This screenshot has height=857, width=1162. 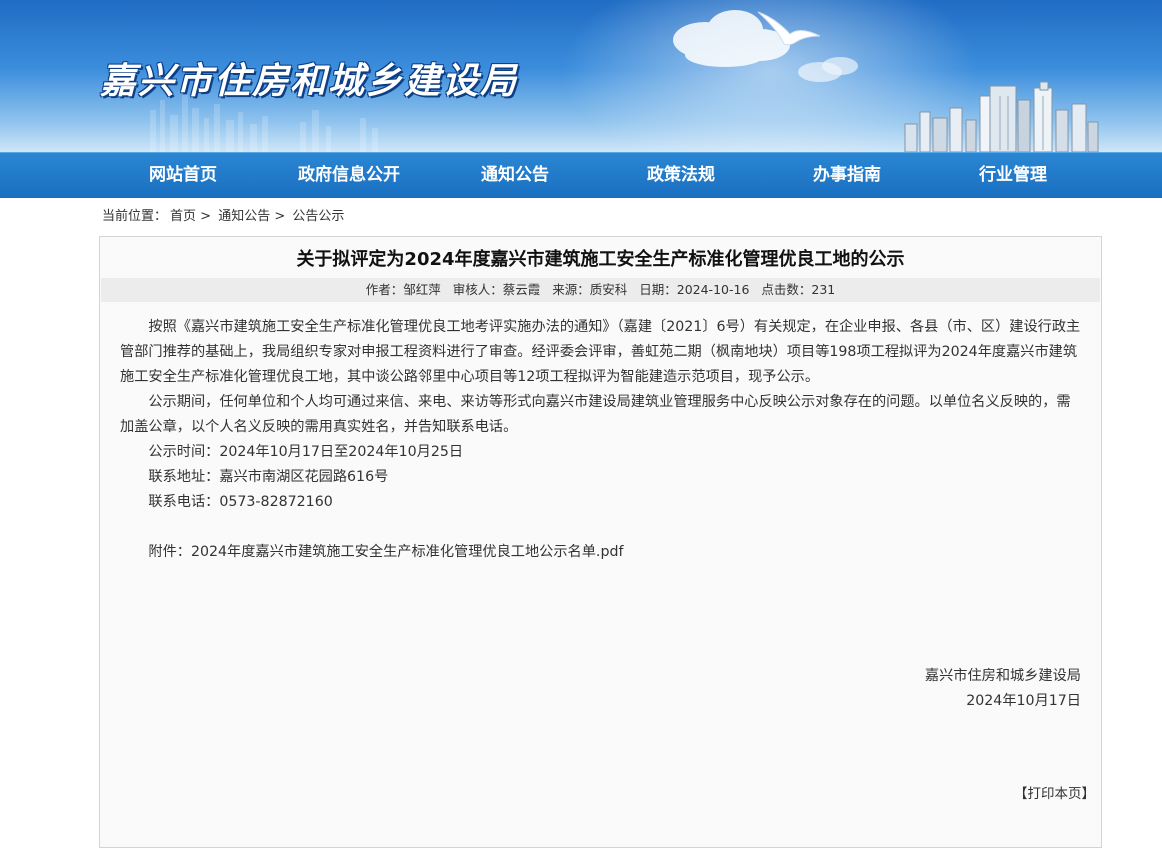 I want to click on nav-item-home: 网站首页, so click(x=183, y=175).